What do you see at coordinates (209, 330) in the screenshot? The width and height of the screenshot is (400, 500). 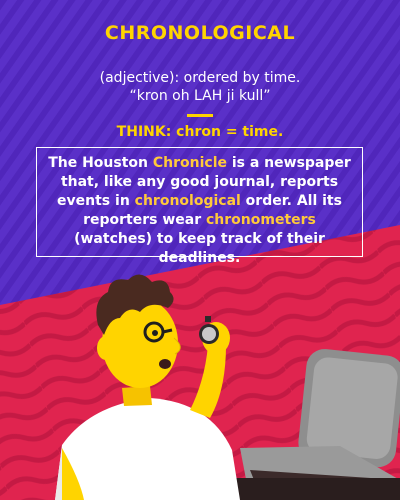 I see `stopwatch-icon` at bounding box center [209, 330].